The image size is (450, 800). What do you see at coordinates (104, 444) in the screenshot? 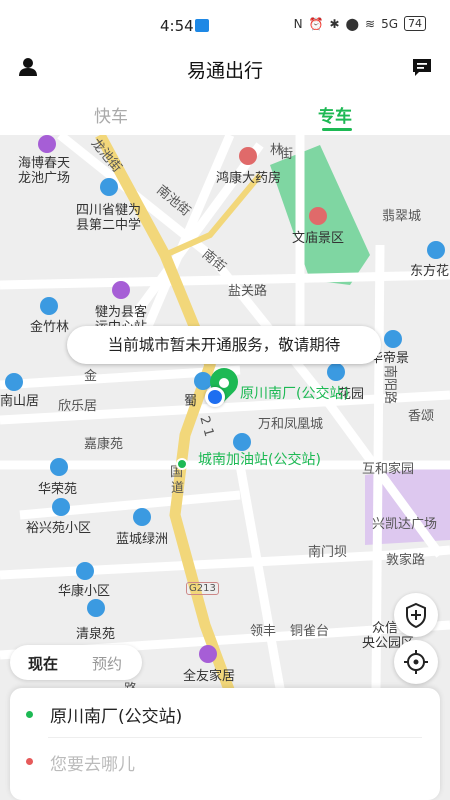
I see `map-label: 嘉康苑` at bounding box center [104, 444].